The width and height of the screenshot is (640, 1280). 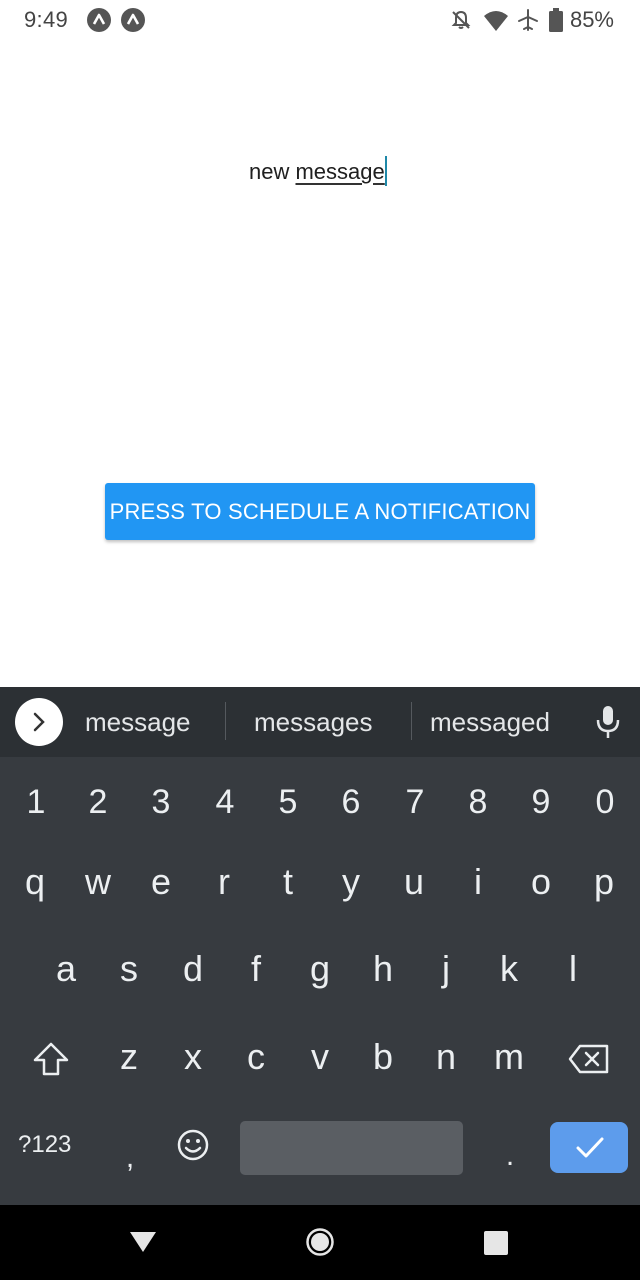 What do you see at coordinates (320, 511) in the screenshot?
I see `schedule-notification-button: PRESS TO SCHEDULE A NOTIFICATION` at bounding box center [320, 511].